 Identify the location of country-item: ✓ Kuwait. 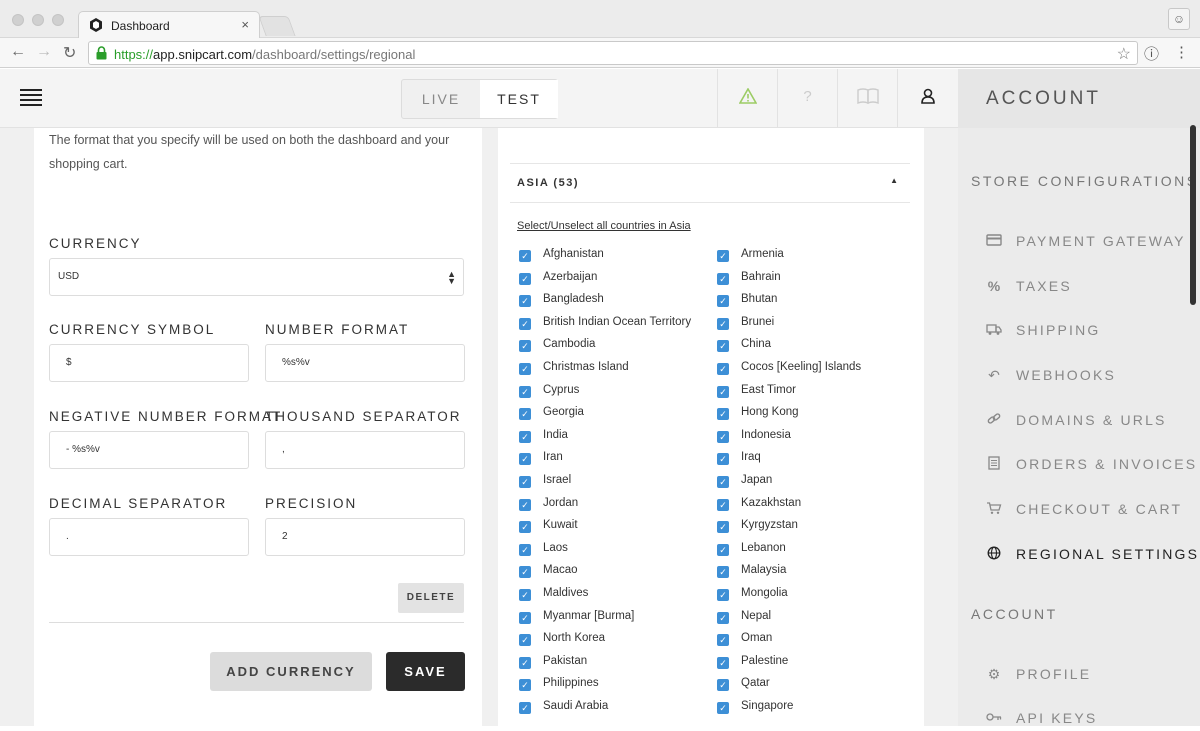
(614, 527).